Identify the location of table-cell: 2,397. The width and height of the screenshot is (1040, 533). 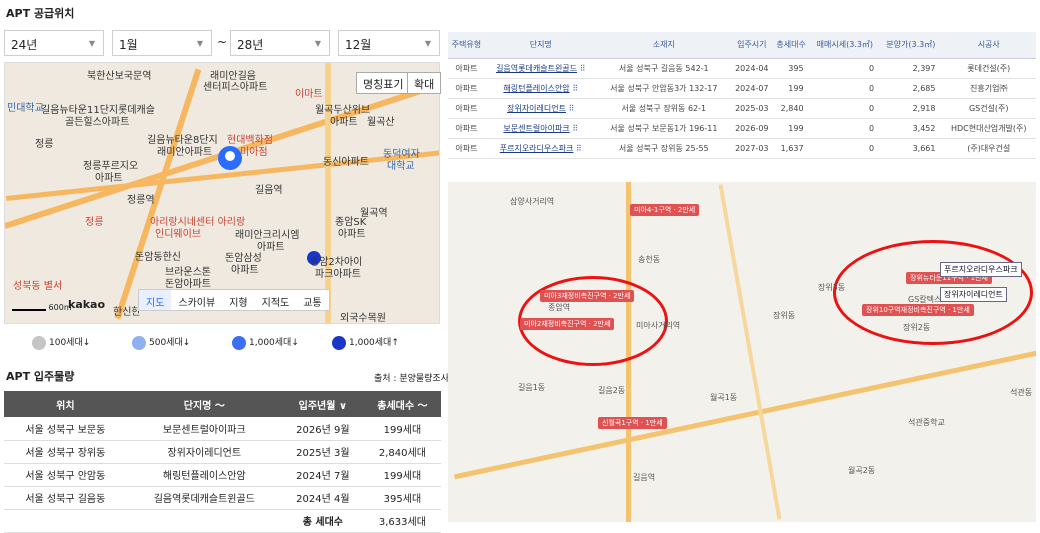
(911, 68).